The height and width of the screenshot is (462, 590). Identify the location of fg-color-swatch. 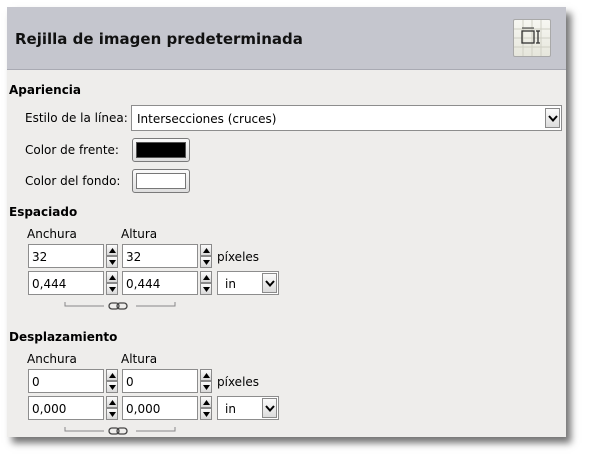
(161, 150).